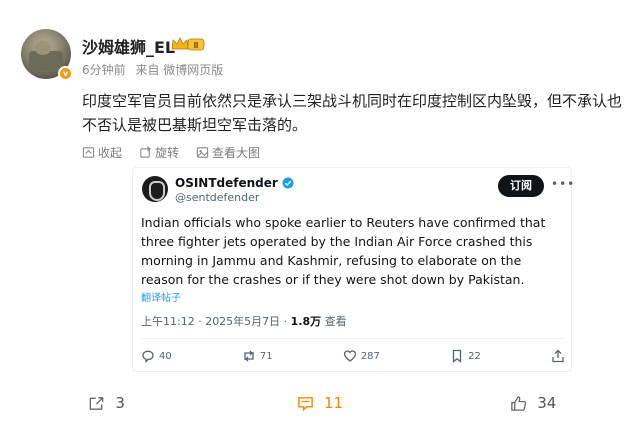 The height and width of the screenshot is (439, 640). I want to click on like-button: 287, so click(361, 356).